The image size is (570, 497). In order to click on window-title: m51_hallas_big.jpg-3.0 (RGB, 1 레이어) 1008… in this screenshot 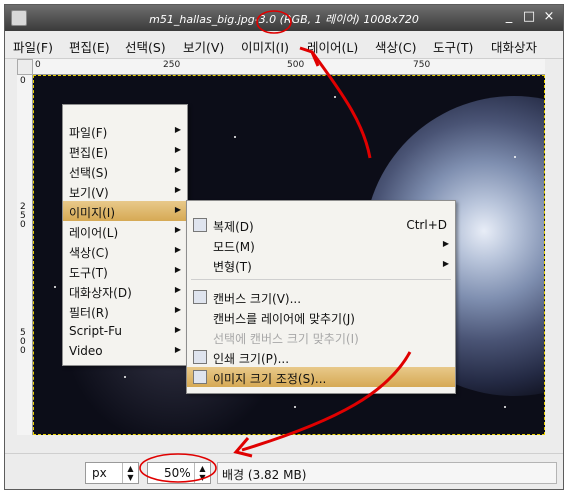, I will do `click(284, 19)`.